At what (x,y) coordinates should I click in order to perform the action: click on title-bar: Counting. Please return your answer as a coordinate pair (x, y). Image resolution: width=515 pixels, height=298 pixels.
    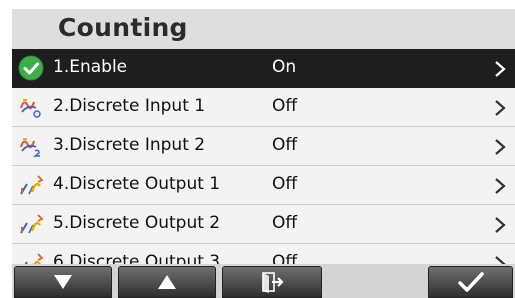
    Looking at the image, I should click on (263, 29).